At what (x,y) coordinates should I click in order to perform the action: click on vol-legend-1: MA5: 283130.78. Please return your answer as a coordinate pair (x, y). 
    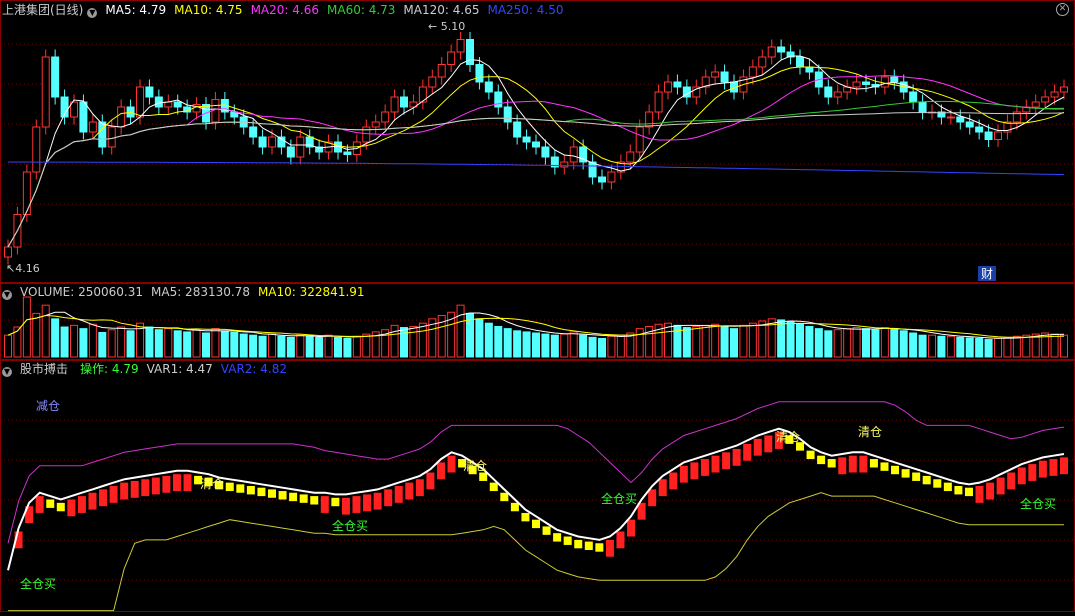
    Looking at the image, I should click on (200, 292).